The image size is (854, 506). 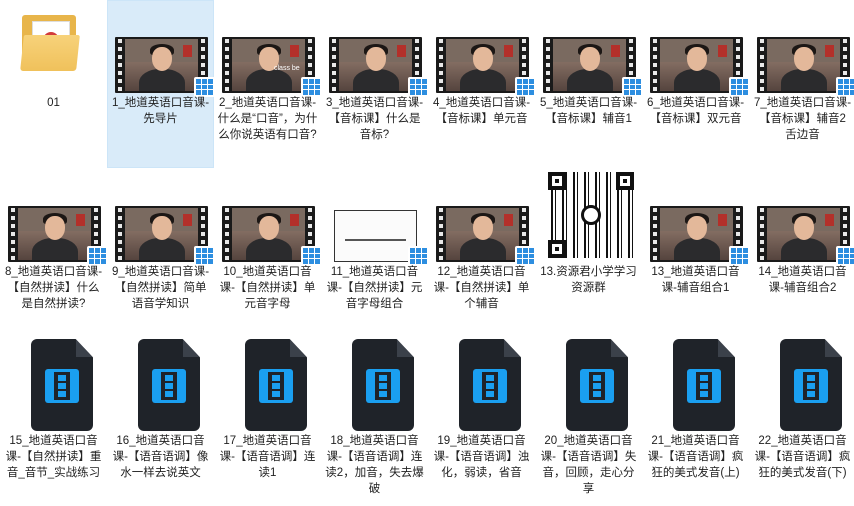 What do you see at coordinates (267, 288) in the screenshot?
I see `file-name-label: 10_地道英语口音课-【自然拼读】单元音字母` at bounding box center [267, 288].